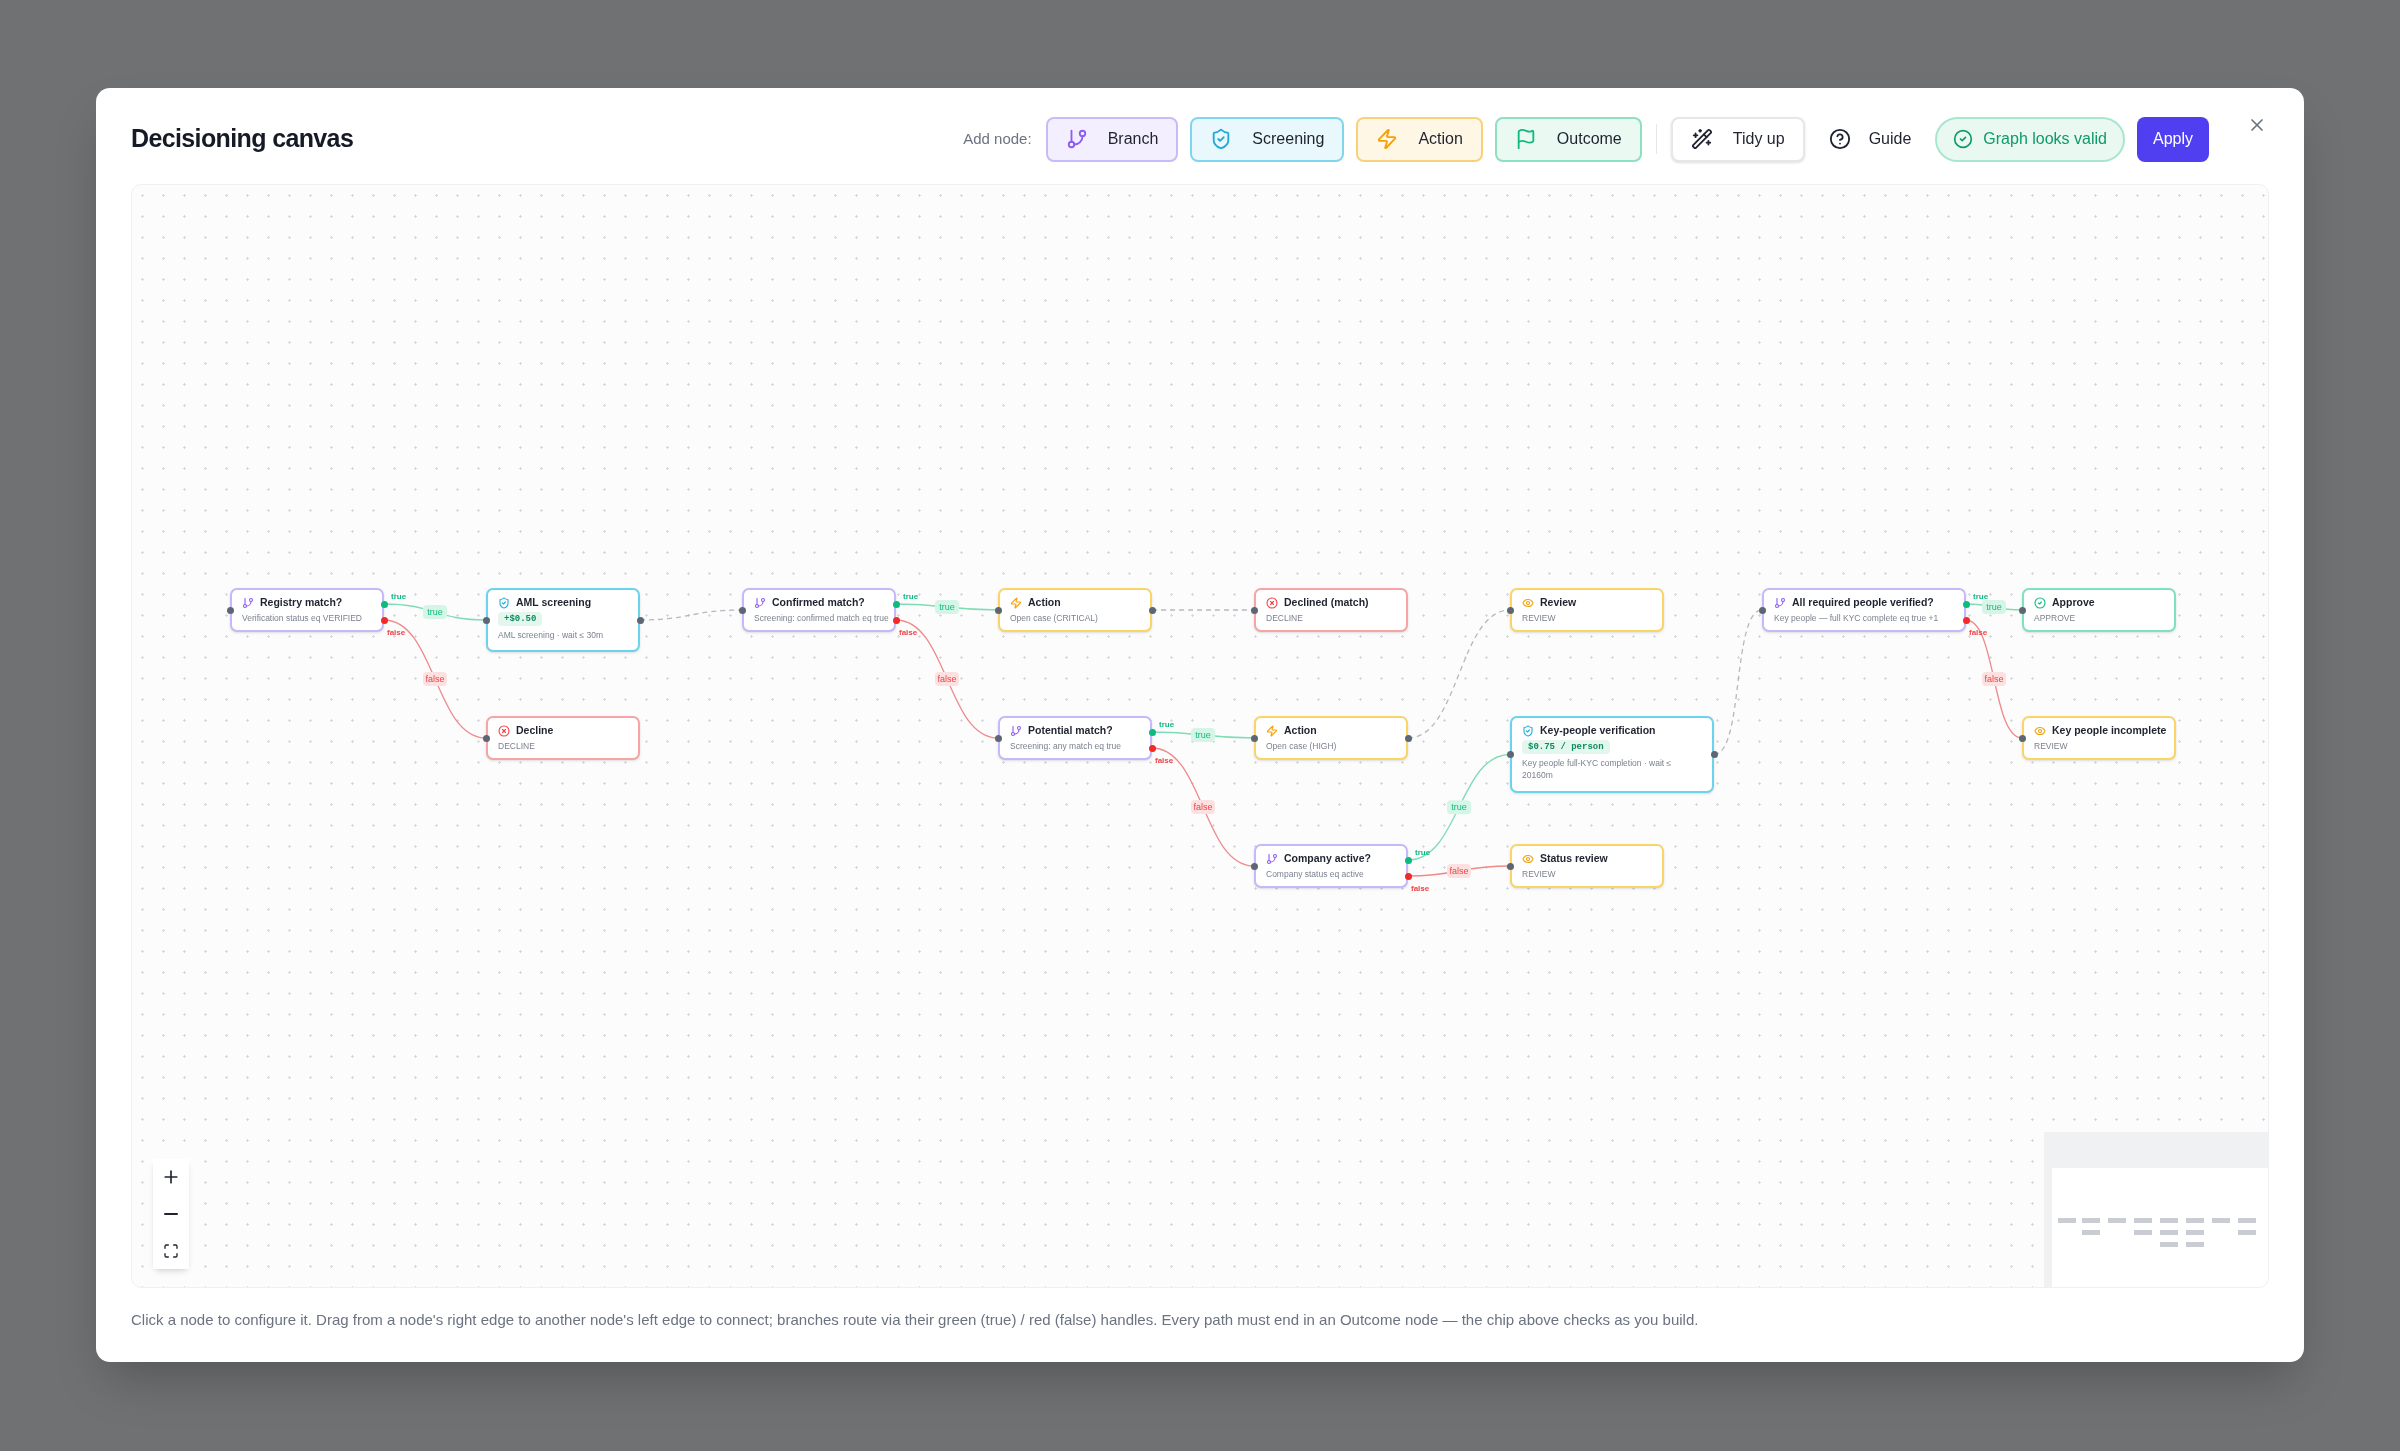 The height and width of the screenshot is (1451, 2400). Describe the element at coordinates (1284, 618) in the screenshot. I see `node-subtitle: DECLINE` at that location.